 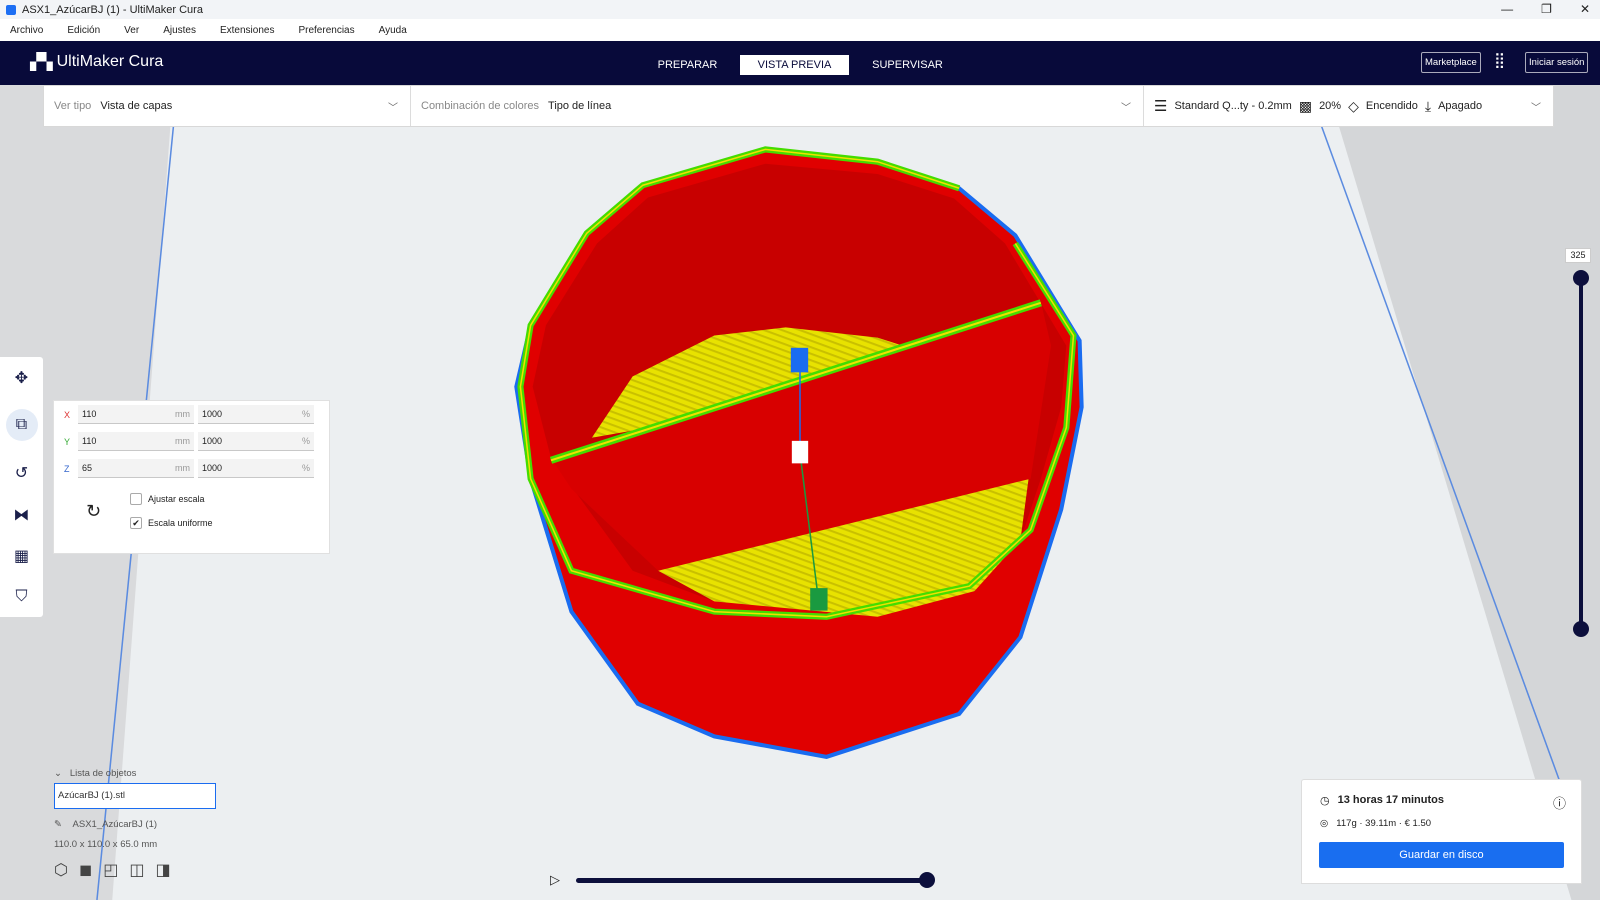 I want to click on infill-icon: ▩, so click(x=1305, y=105).